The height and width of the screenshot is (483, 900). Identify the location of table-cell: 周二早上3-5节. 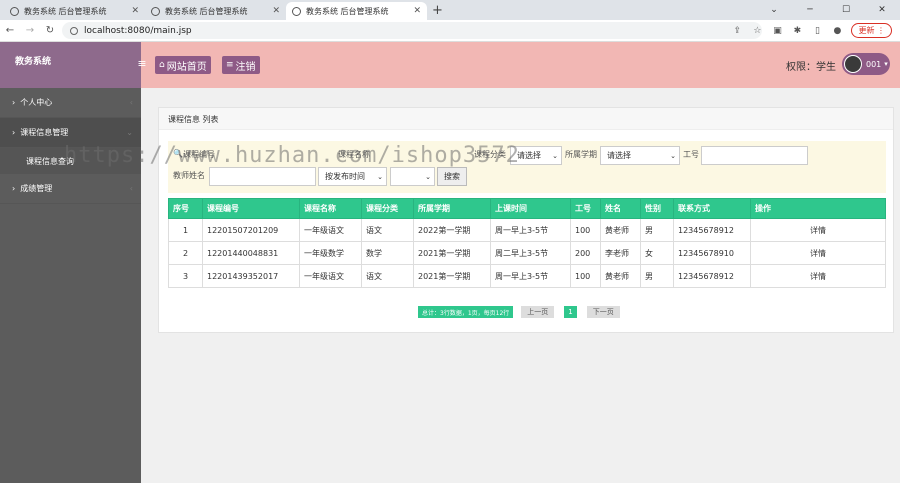
(530, 253).